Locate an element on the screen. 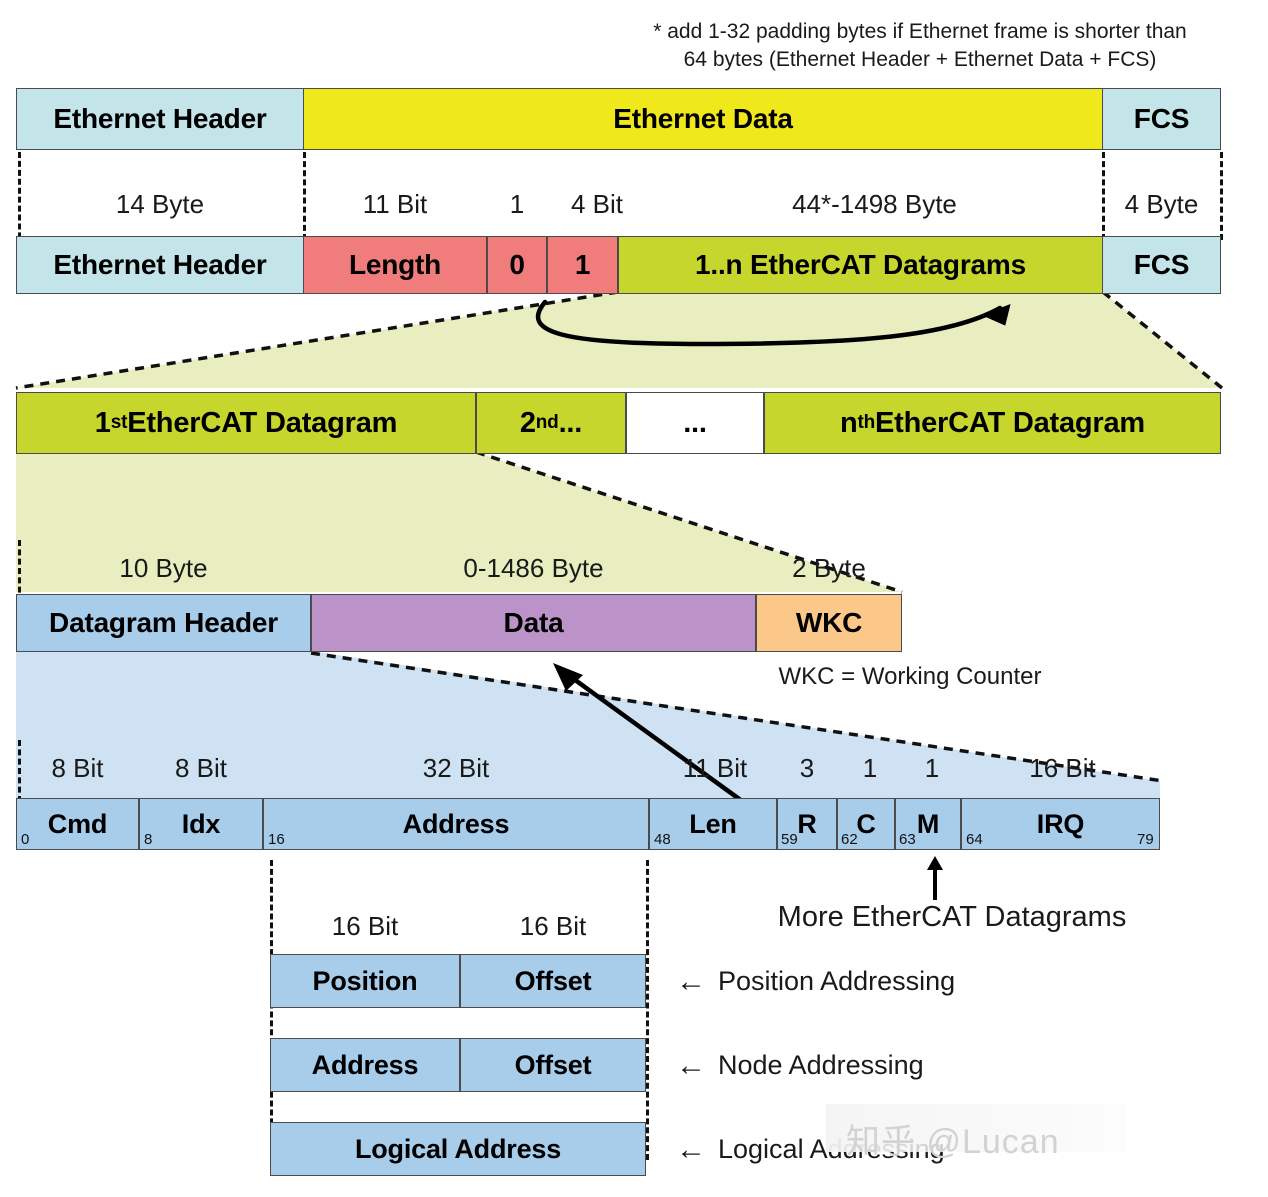 The image size is (1268, 1197). cell-irq: IRQ is located at coordinates (1060, 824).